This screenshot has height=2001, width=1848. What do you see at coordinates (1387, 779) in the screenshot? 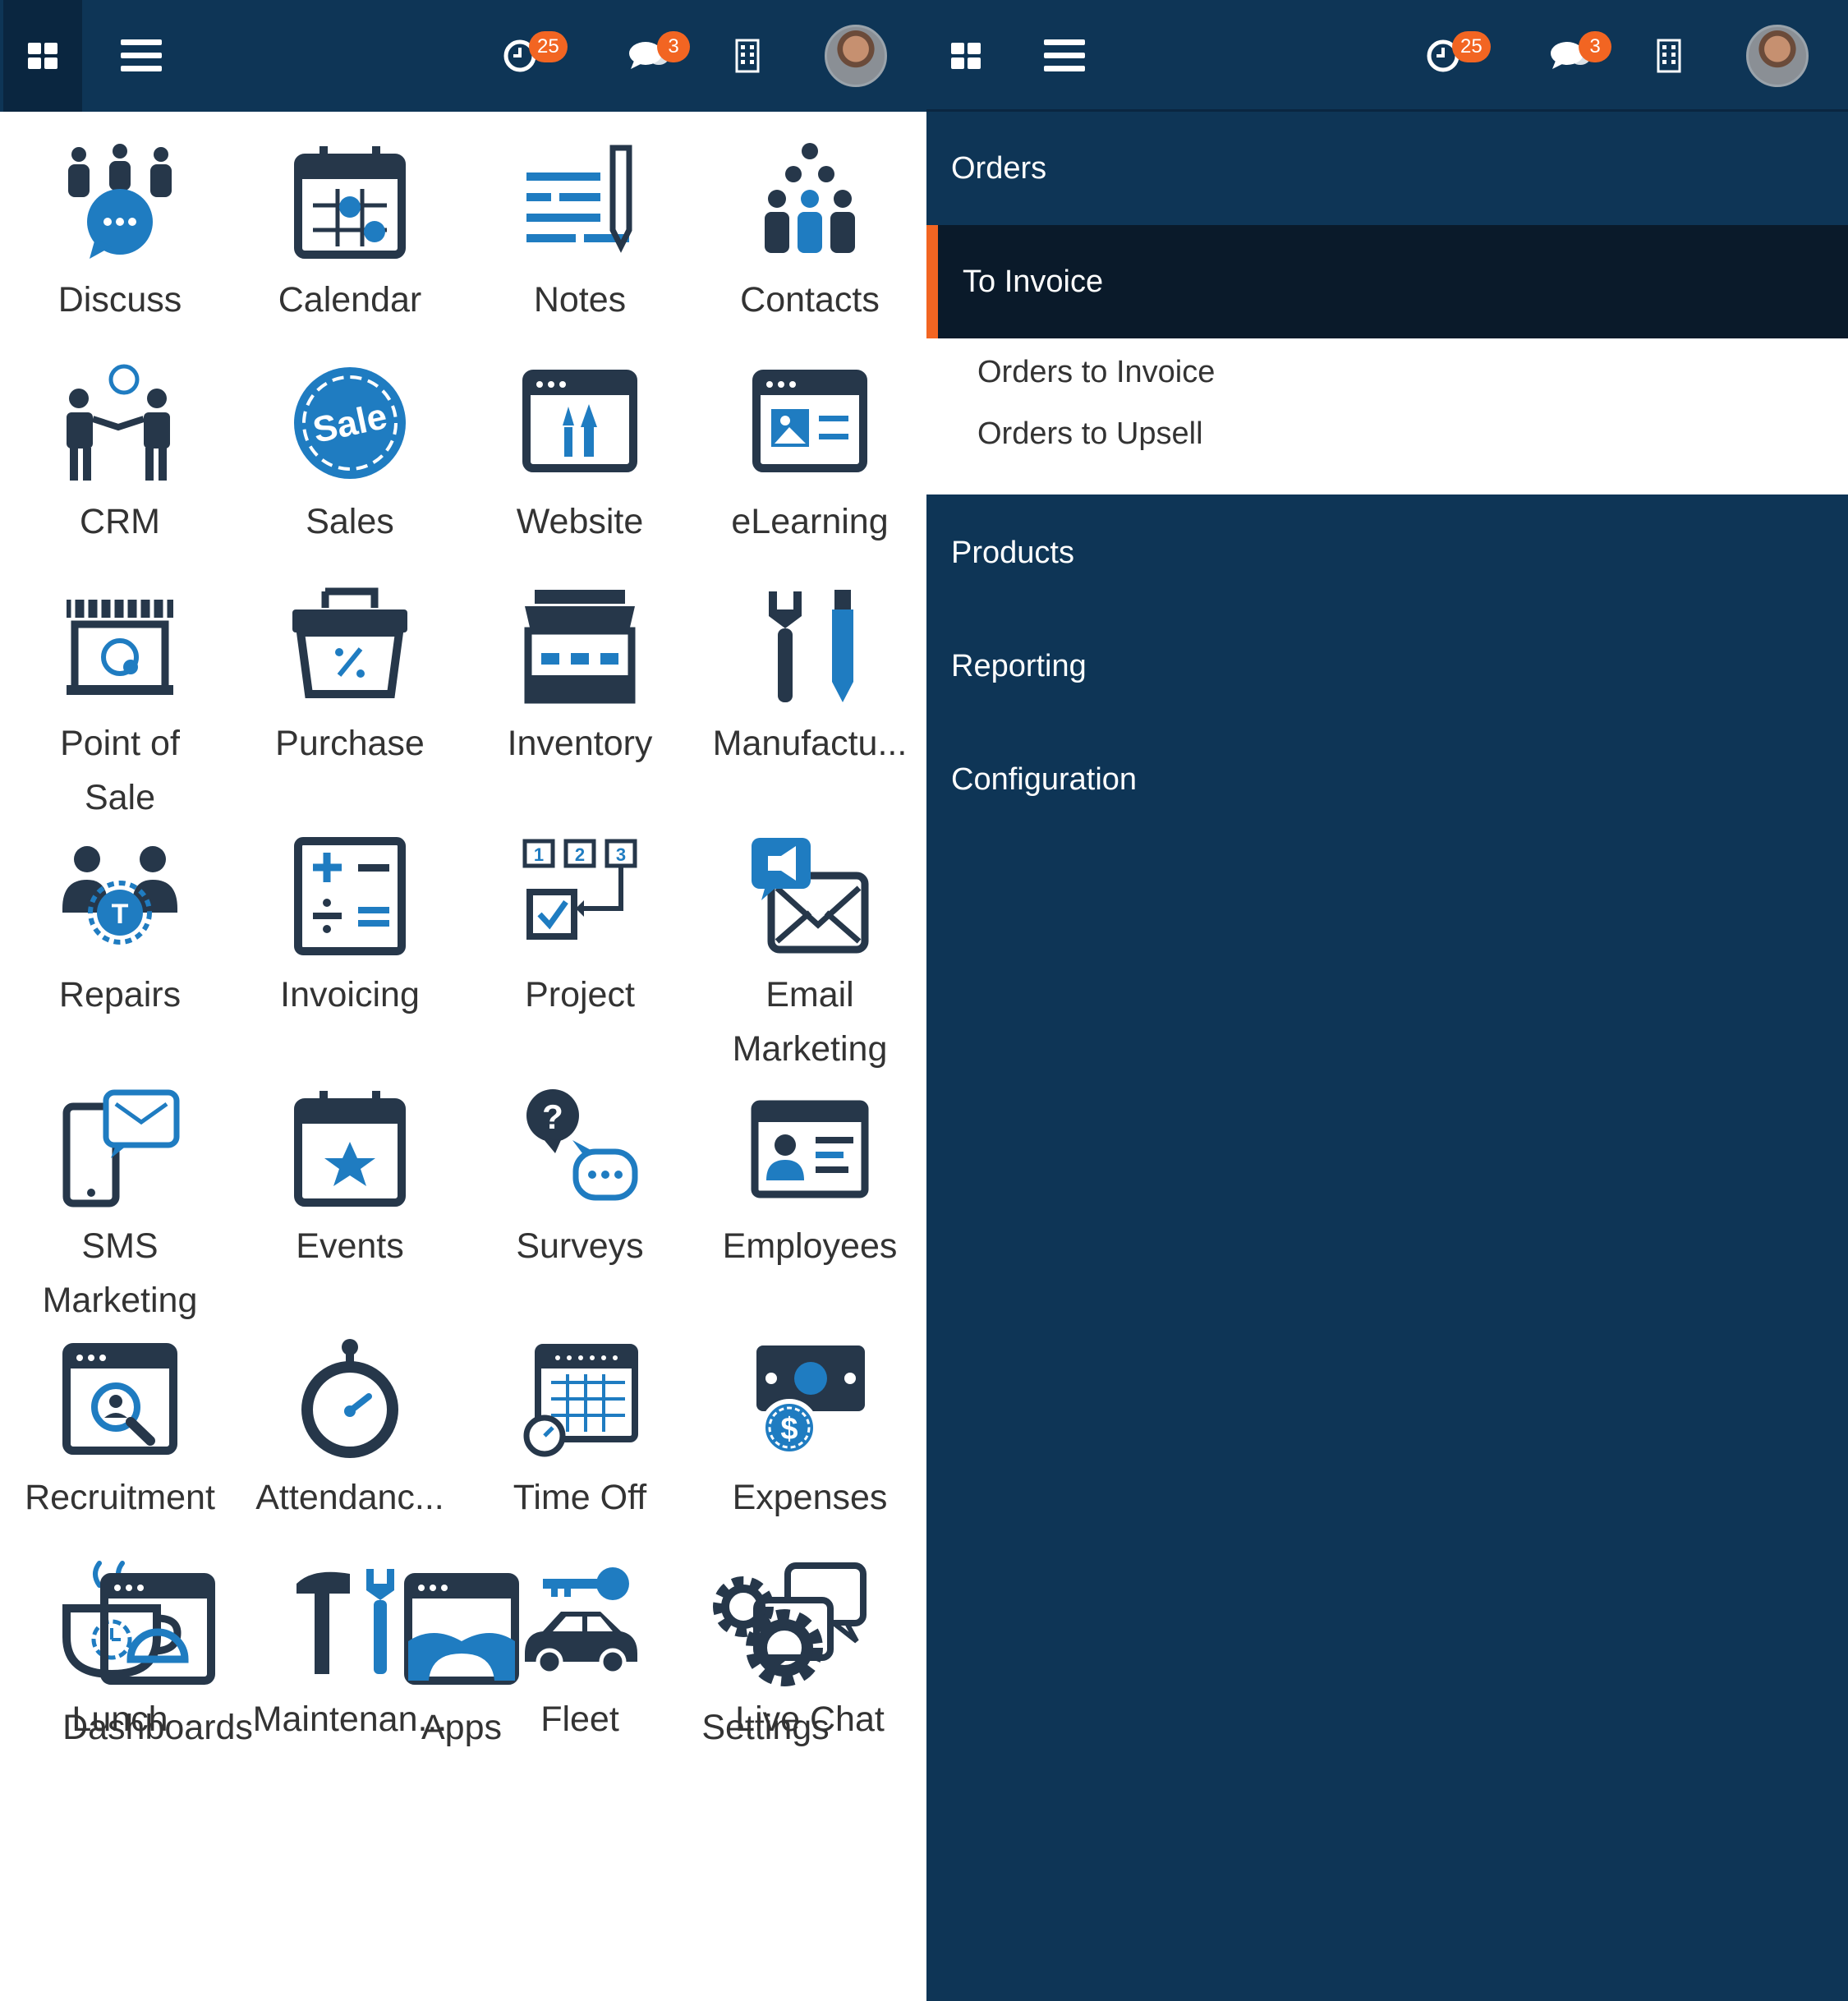
I see `menu-configuration: Configuration` at bounding box center [1387, 779].